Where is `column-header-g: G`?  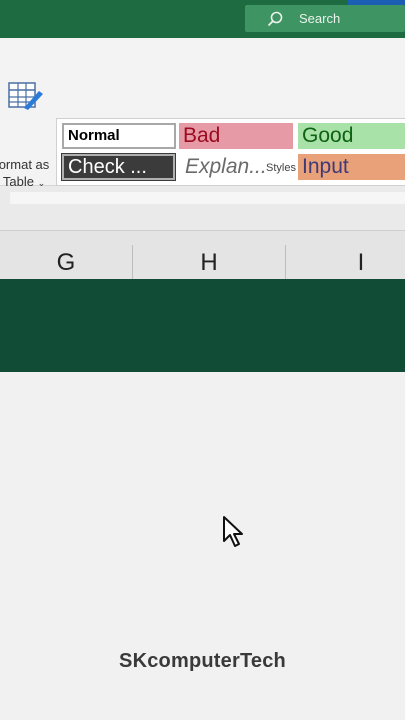 column-header-g: G is located at coordinates (66, 255).